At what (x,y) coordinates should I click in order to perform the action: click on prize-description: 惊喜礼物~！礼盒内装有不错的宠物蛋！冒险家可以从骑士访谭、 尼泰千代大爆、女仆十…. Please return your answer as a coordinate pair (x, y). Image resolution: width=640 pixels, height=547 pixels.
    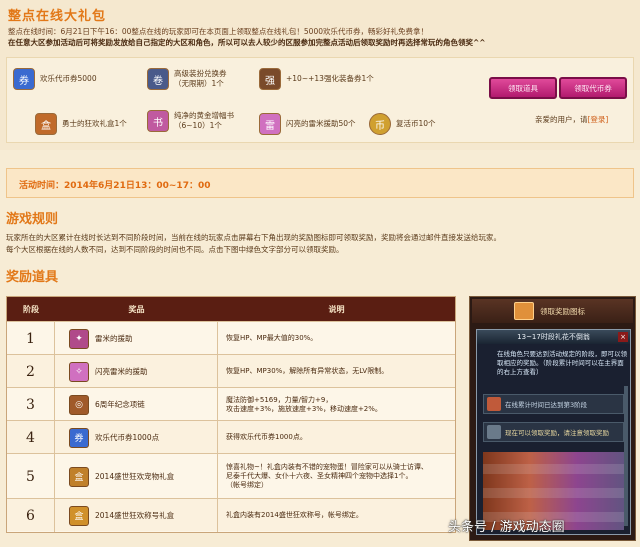
    Looking at the image, I should click on (336, 476).